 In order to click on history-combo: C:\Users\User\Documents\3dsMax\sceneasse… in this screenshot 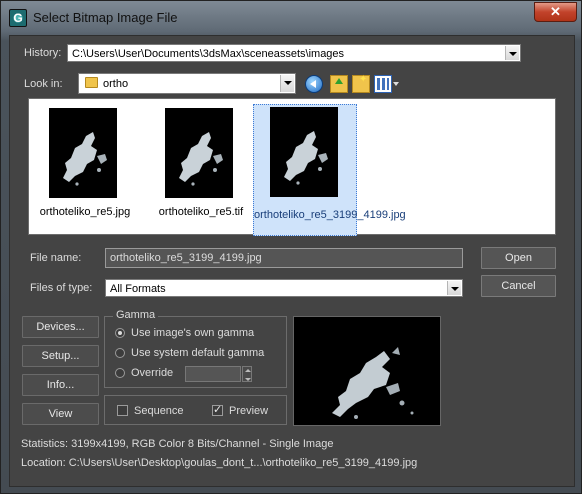, I will do `click(294, 53)`.